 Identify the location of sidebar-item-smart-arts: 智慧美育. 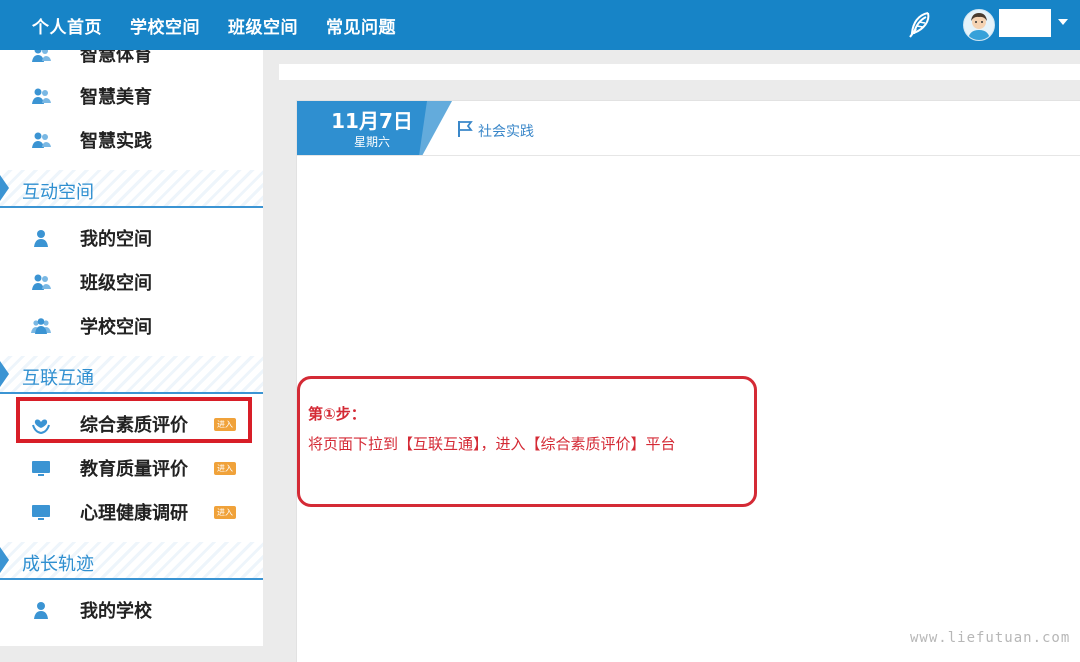
(131, 96).